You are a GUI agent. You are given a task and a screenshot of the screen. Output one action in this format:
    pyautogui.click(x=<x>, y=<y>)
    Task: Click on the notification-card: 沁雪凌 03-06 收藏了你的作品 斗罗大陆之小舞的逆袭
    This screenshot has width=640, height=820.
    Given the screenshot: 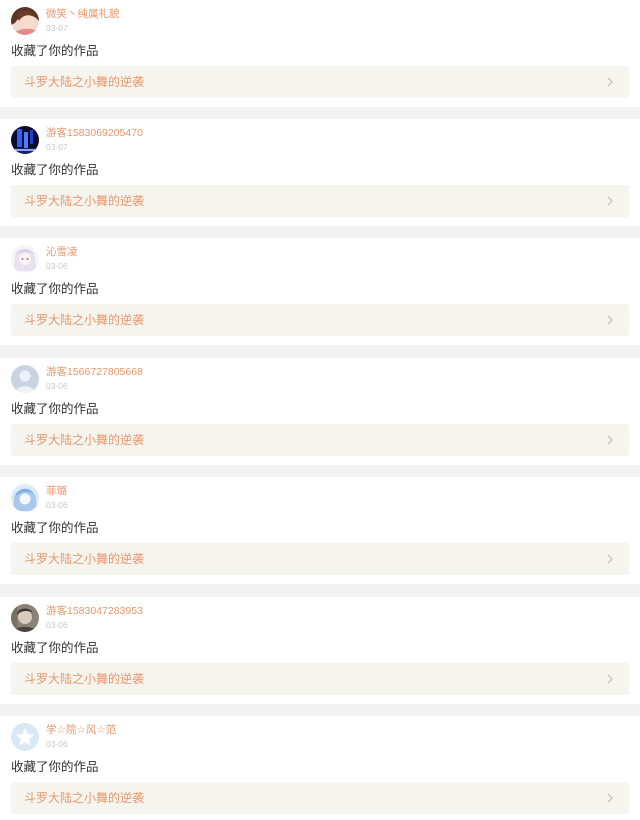 What is the action you would take?
    pyautogui.click(x=320, y=291)
    